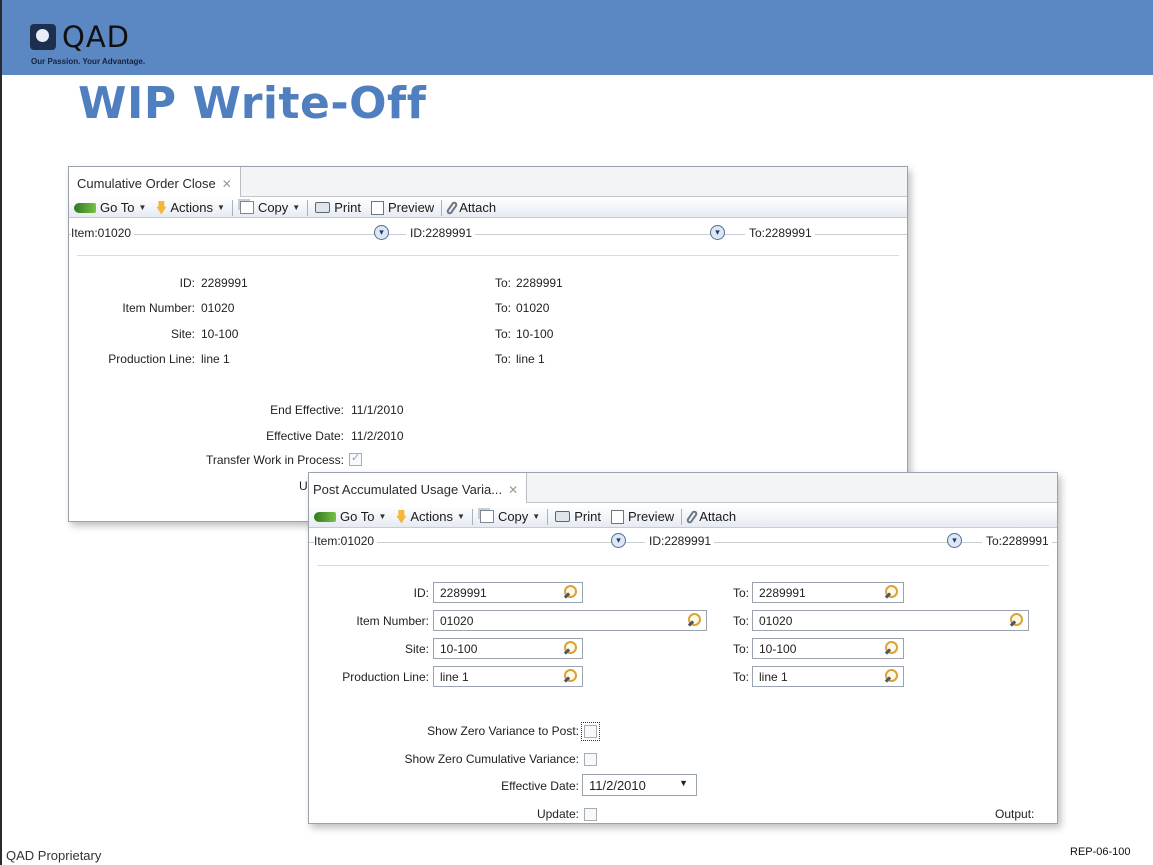  Describe the element at coordinates (88, 61) in the screenshot. I see `logo-tagline: Our Passion. Your Advantage.` at that location.